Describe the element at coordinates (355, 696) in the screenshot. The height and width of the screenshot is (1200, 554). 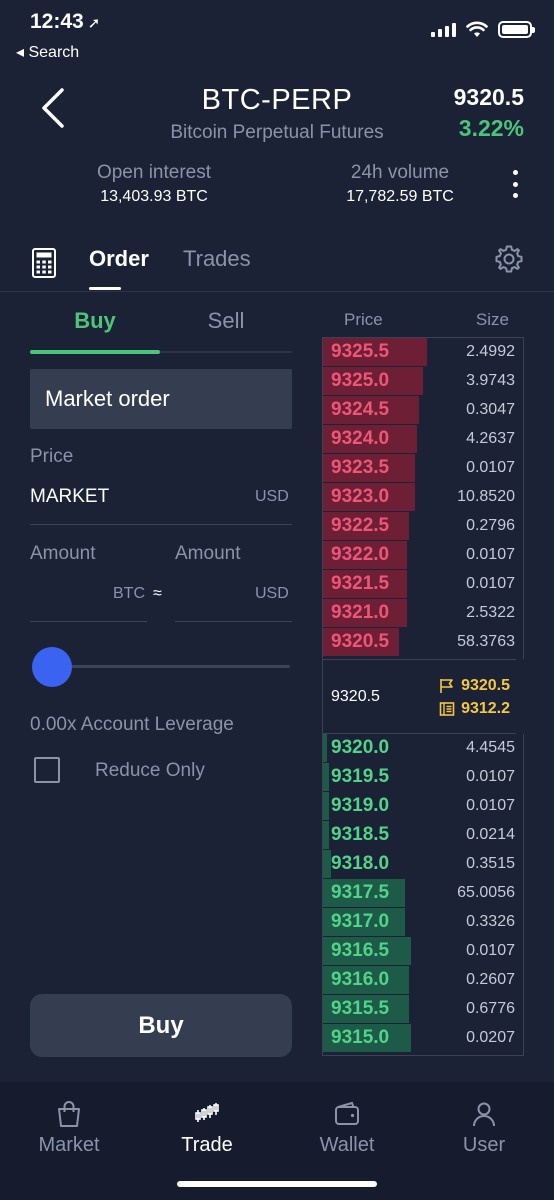
I see `mid-price: 9320.5` at that location.